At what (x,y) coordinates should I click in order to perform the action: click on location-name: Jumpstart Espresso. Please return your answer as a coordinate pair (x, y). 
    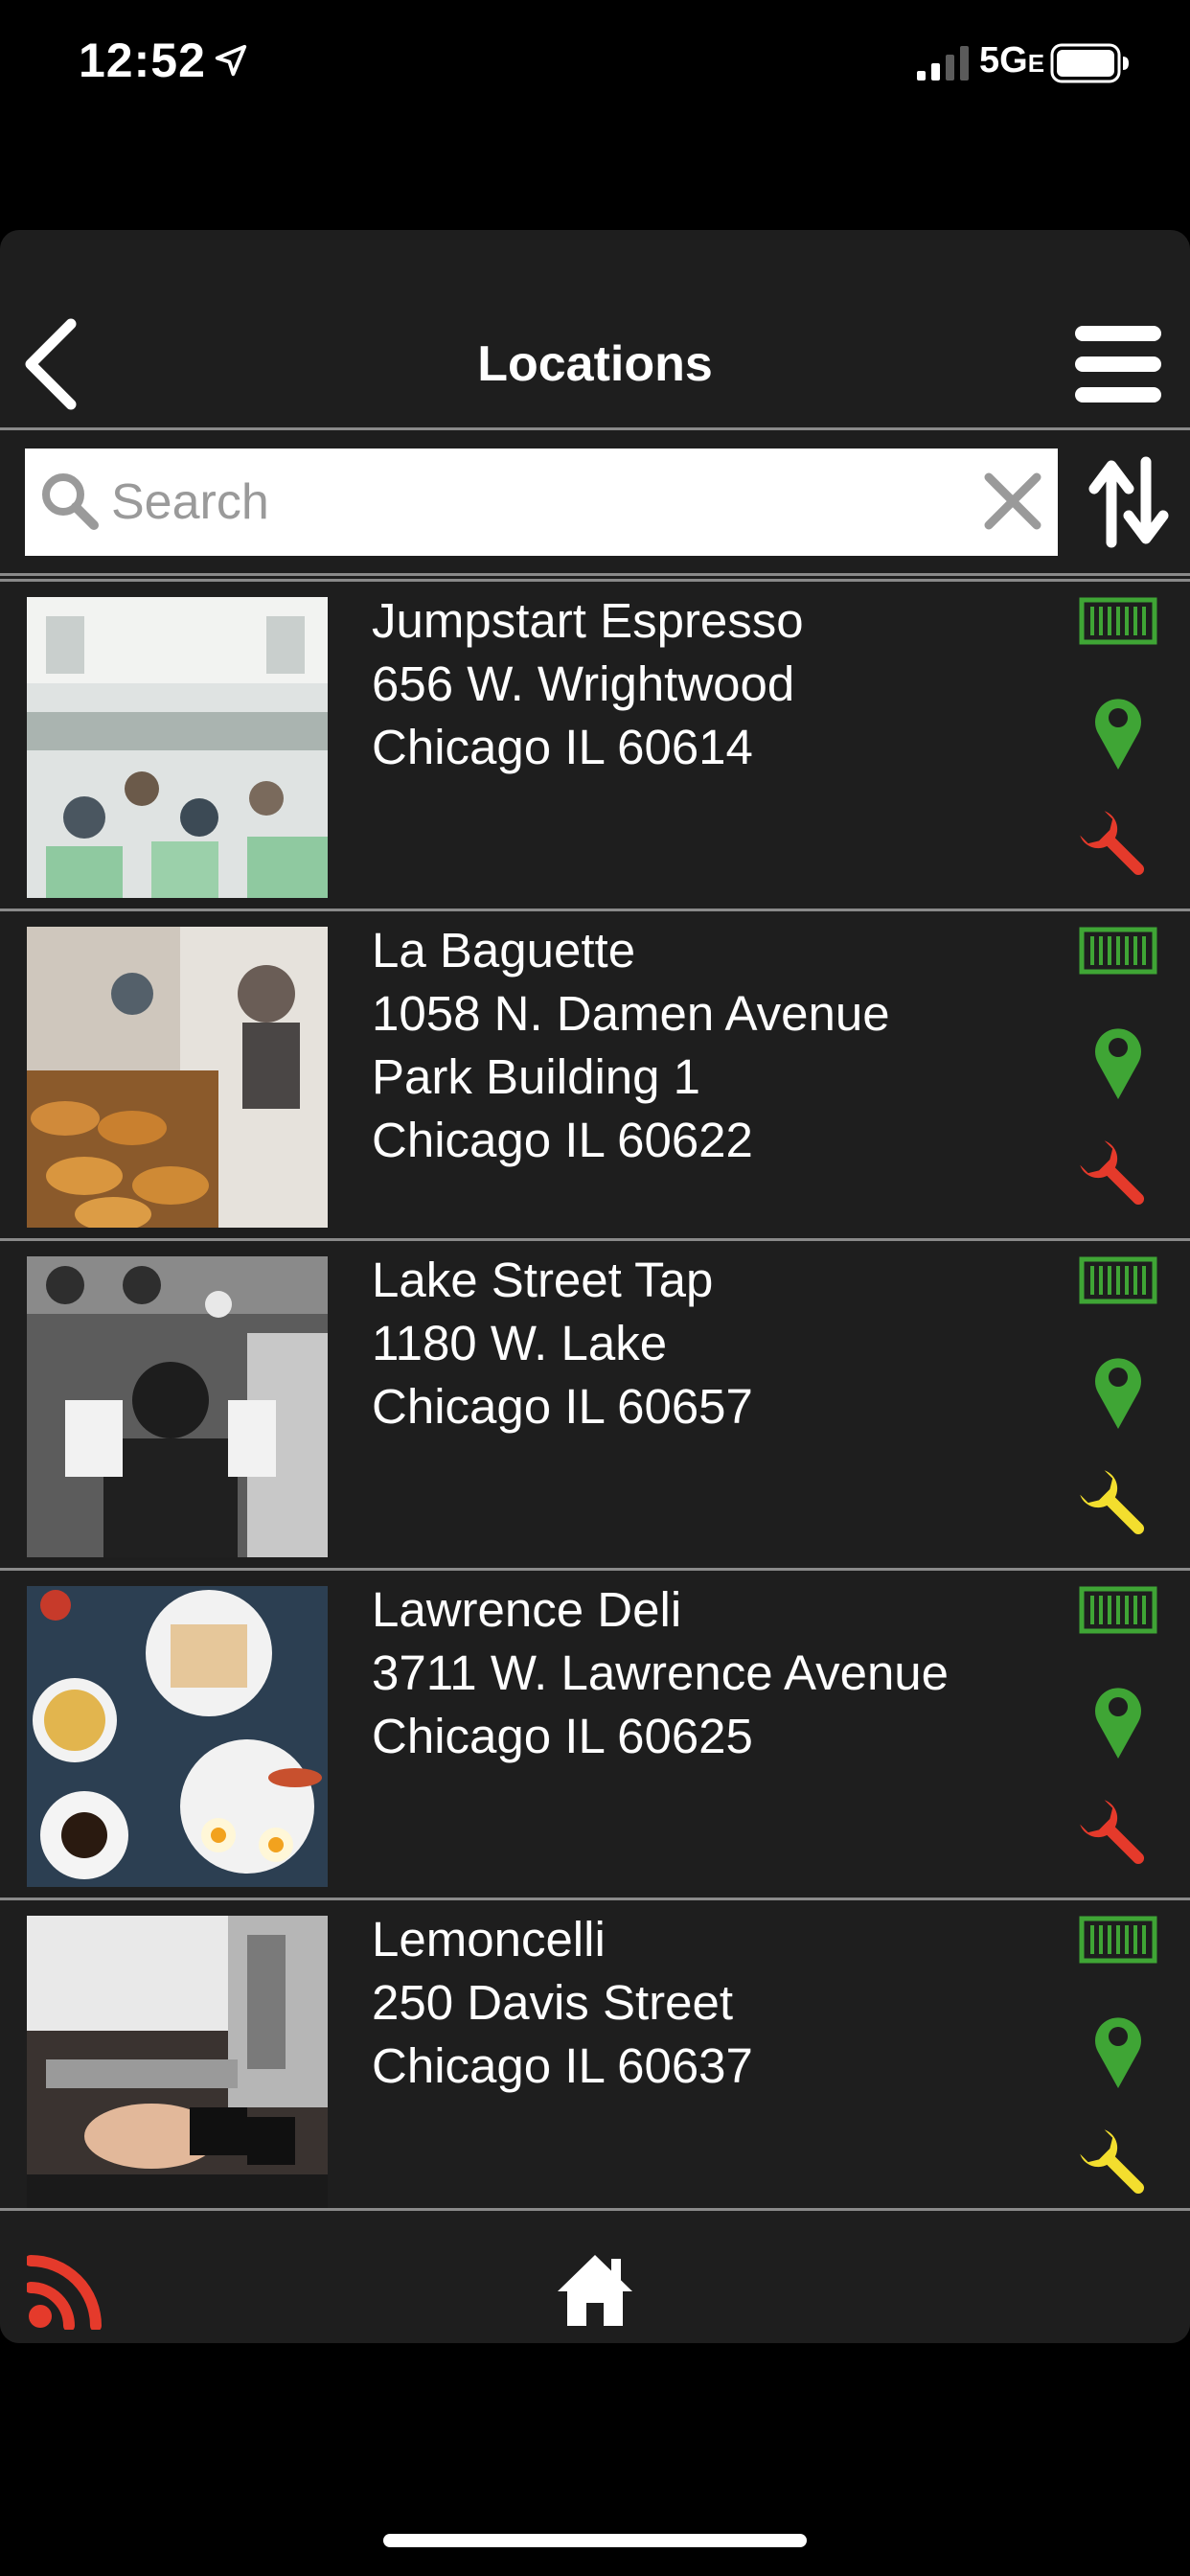
    Looking at the image, I should click on (588, 620).